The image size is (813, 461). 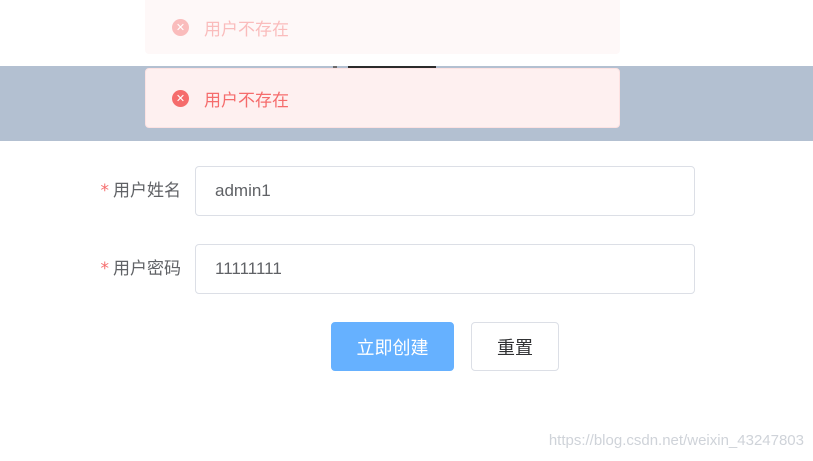 I want to click on reset-button: 重置, so click(x=515, y=346).